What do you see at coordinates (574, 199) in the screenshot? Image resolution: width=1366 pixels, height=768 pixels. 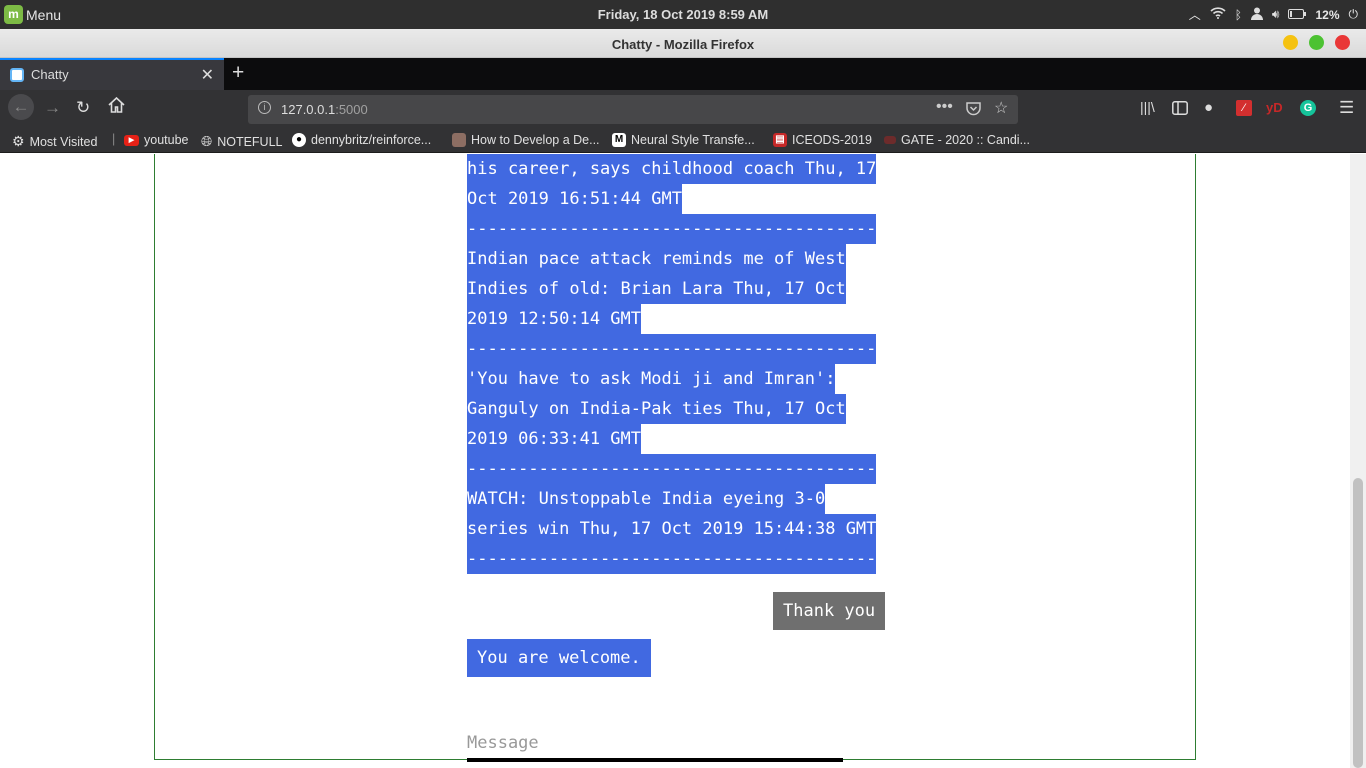 I see `bot-message-line: Oct 2019 16:51:44 GMT` at bounding box center [574, 199].